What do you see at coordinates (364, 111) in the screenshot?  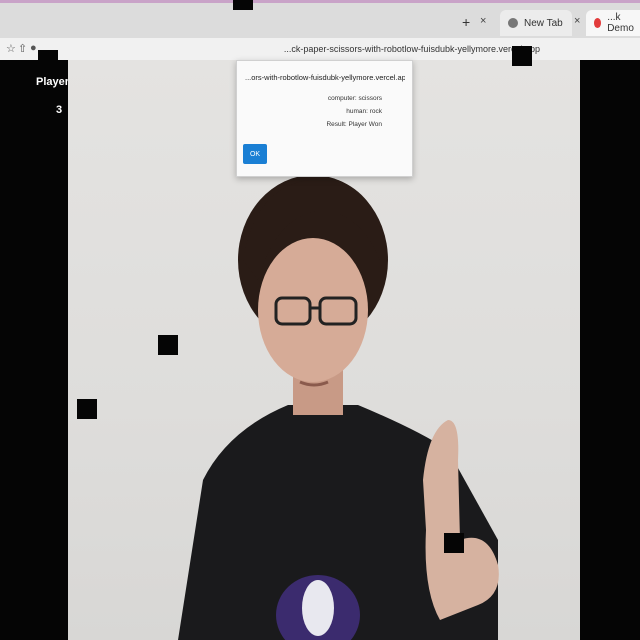 I see `alert-human-choice: human: rock` at bounding box center [364, 111].